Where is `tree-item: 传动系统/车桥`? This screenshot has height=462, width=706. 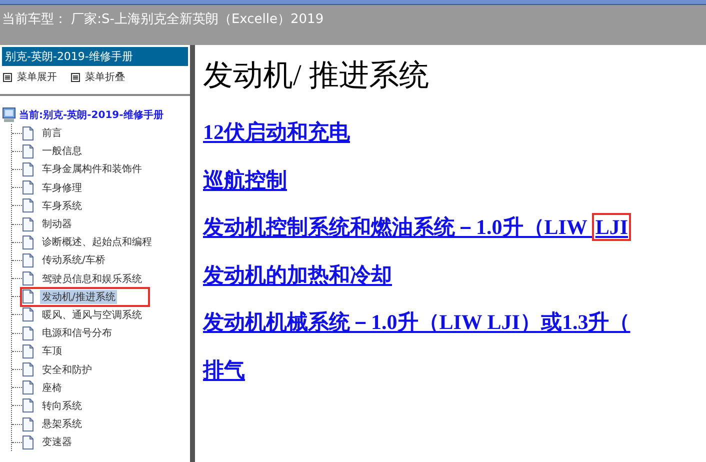
tree-item: 传动系统/车桥 is located at coordinates (74, 260).